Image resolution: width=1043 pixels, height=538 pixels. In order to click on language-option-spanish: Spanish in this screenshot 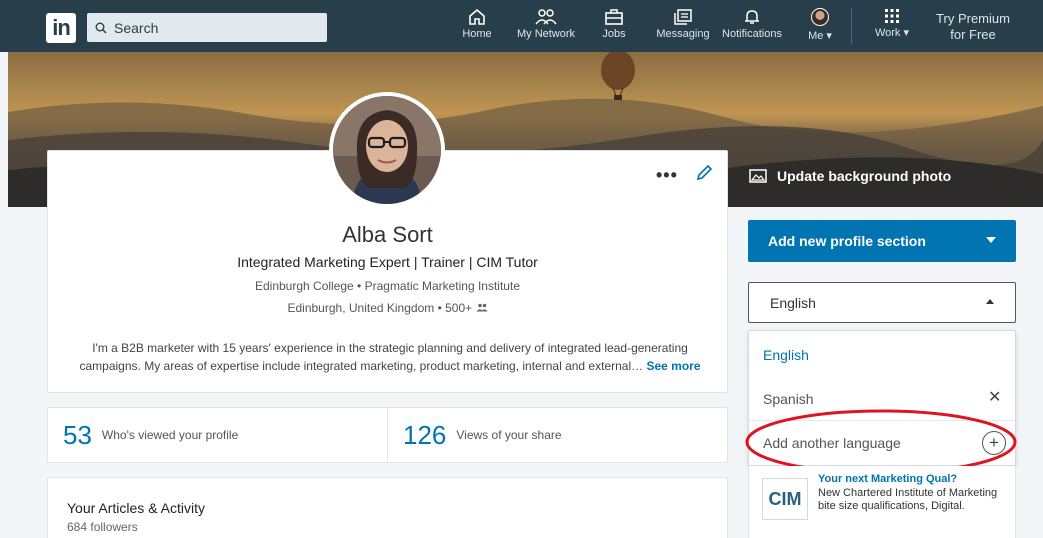, I will do `click(788, 399)`.